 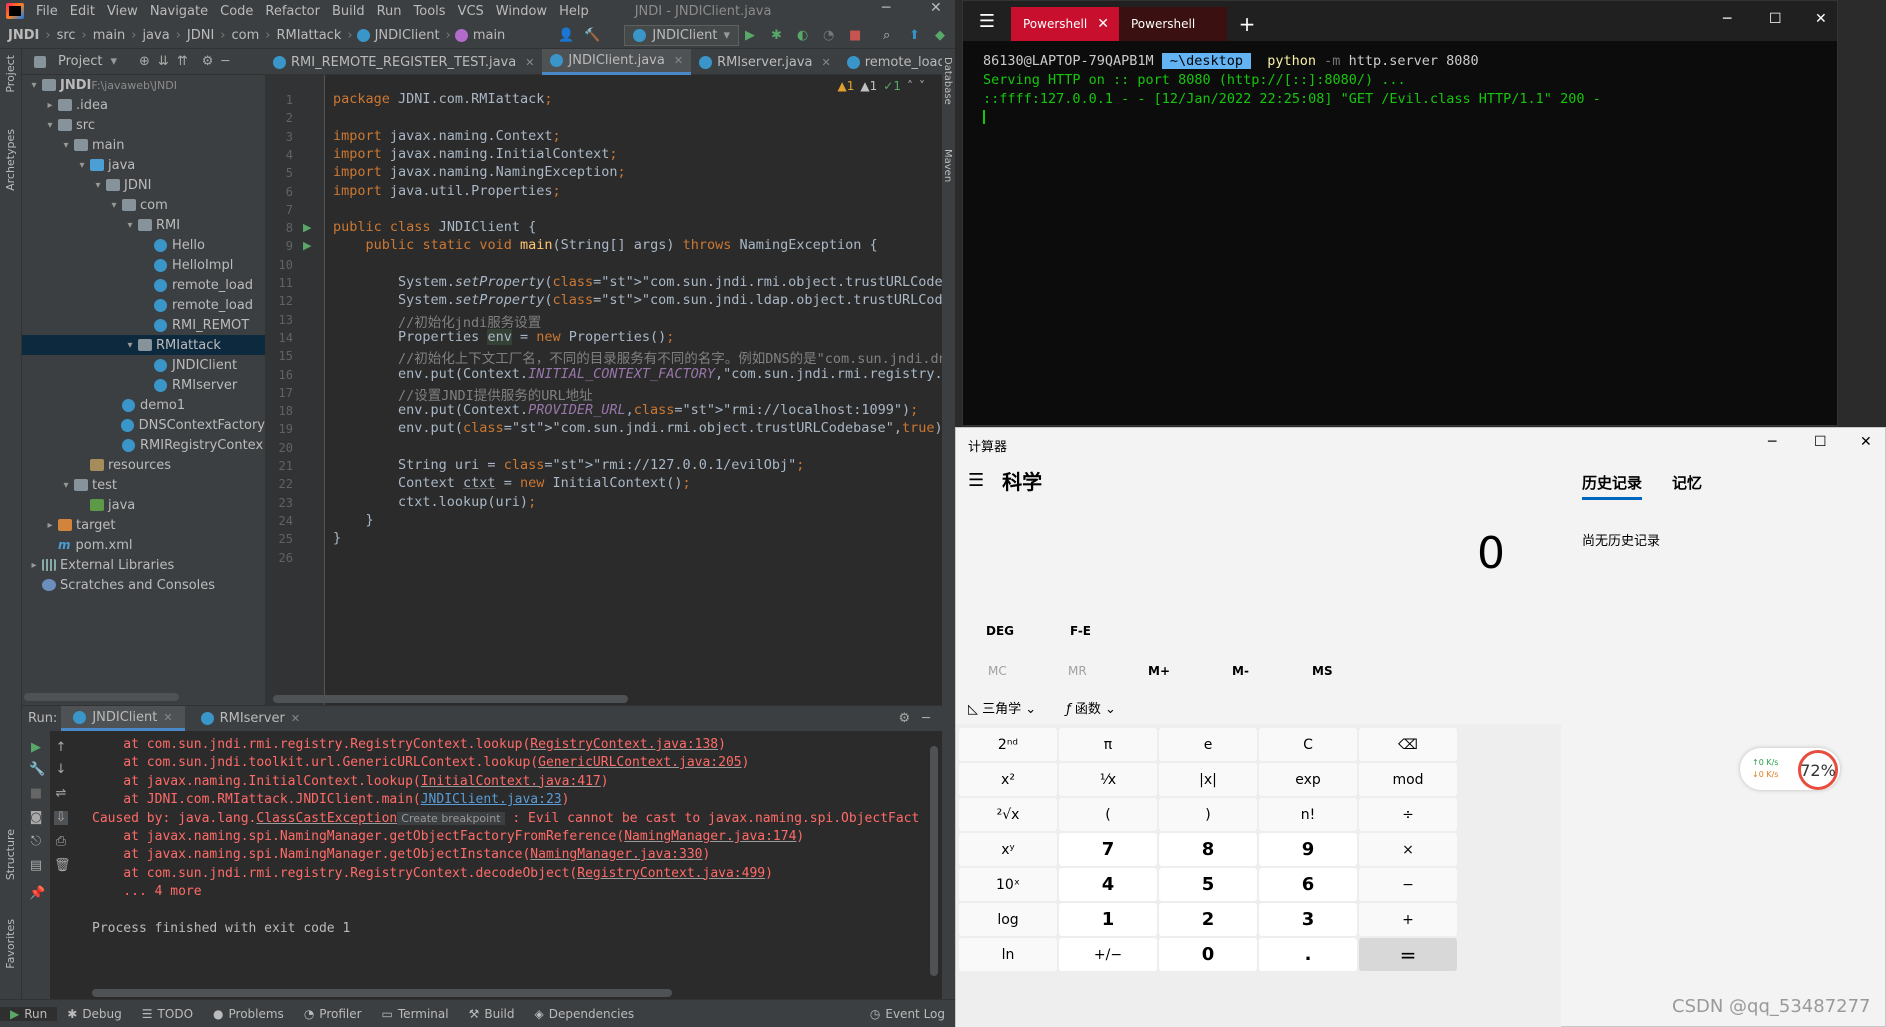 What do you see at coordinates (1091, 707) in the screenshot?
I see `function-dropdown: ƒ 函数 ⌄` at bounding box center [1091, 707].